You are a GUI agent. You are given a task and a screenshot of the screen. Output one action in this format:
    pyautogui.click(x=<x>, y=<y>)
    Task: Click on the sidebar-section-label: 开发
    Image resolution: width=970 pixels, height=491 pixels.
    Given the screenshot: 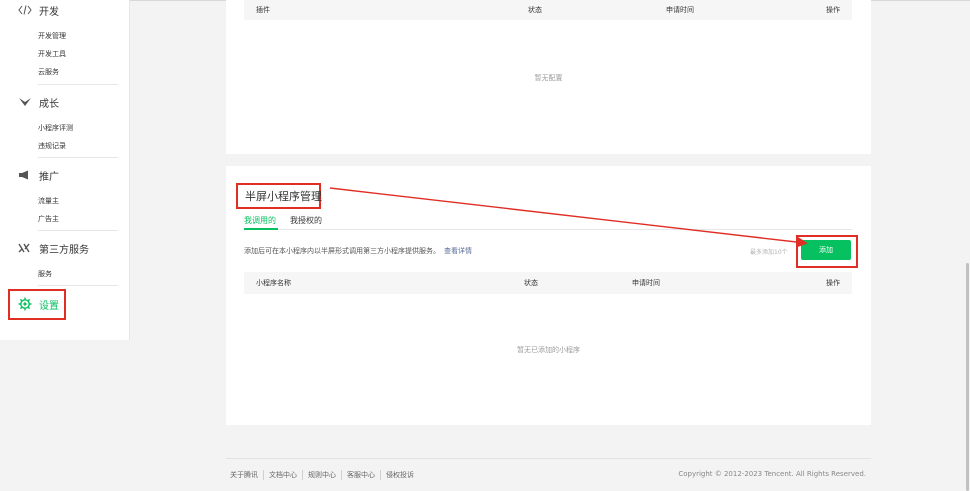 What is the action you would take?
    pyautogui.click(x=49, y=12)
    